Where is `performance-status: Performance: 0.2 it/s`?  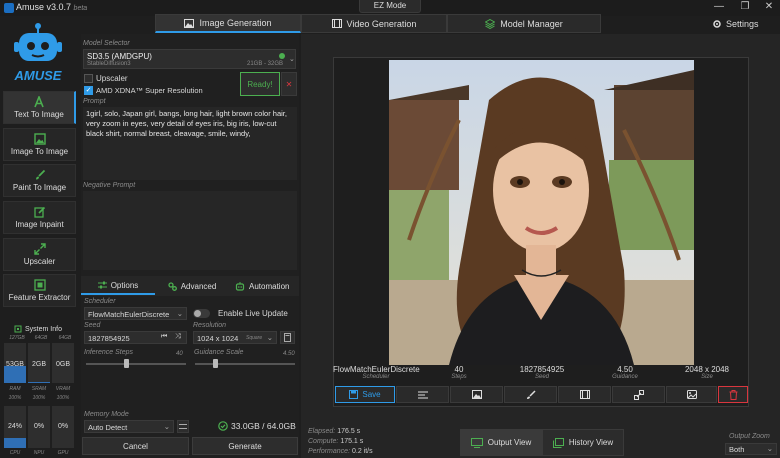
performance-status: Performance: 0.2 it/s is located at coordinates (340, 451).